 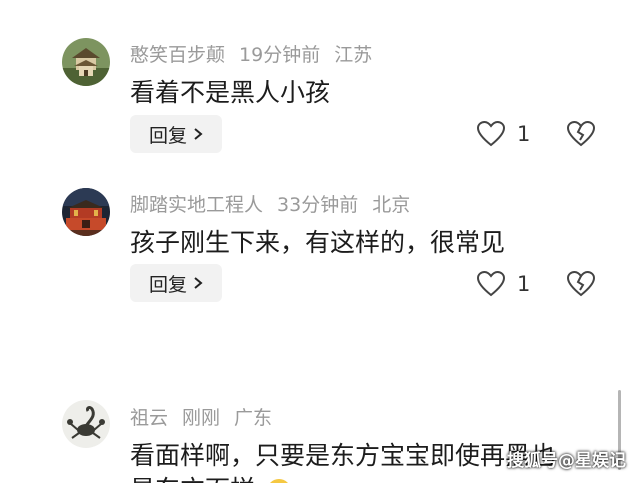 What do you see at coordinates (196, 205) in the screenshot?
I see `username: 脚踏实地工程人` at bounding box center [196, 205].